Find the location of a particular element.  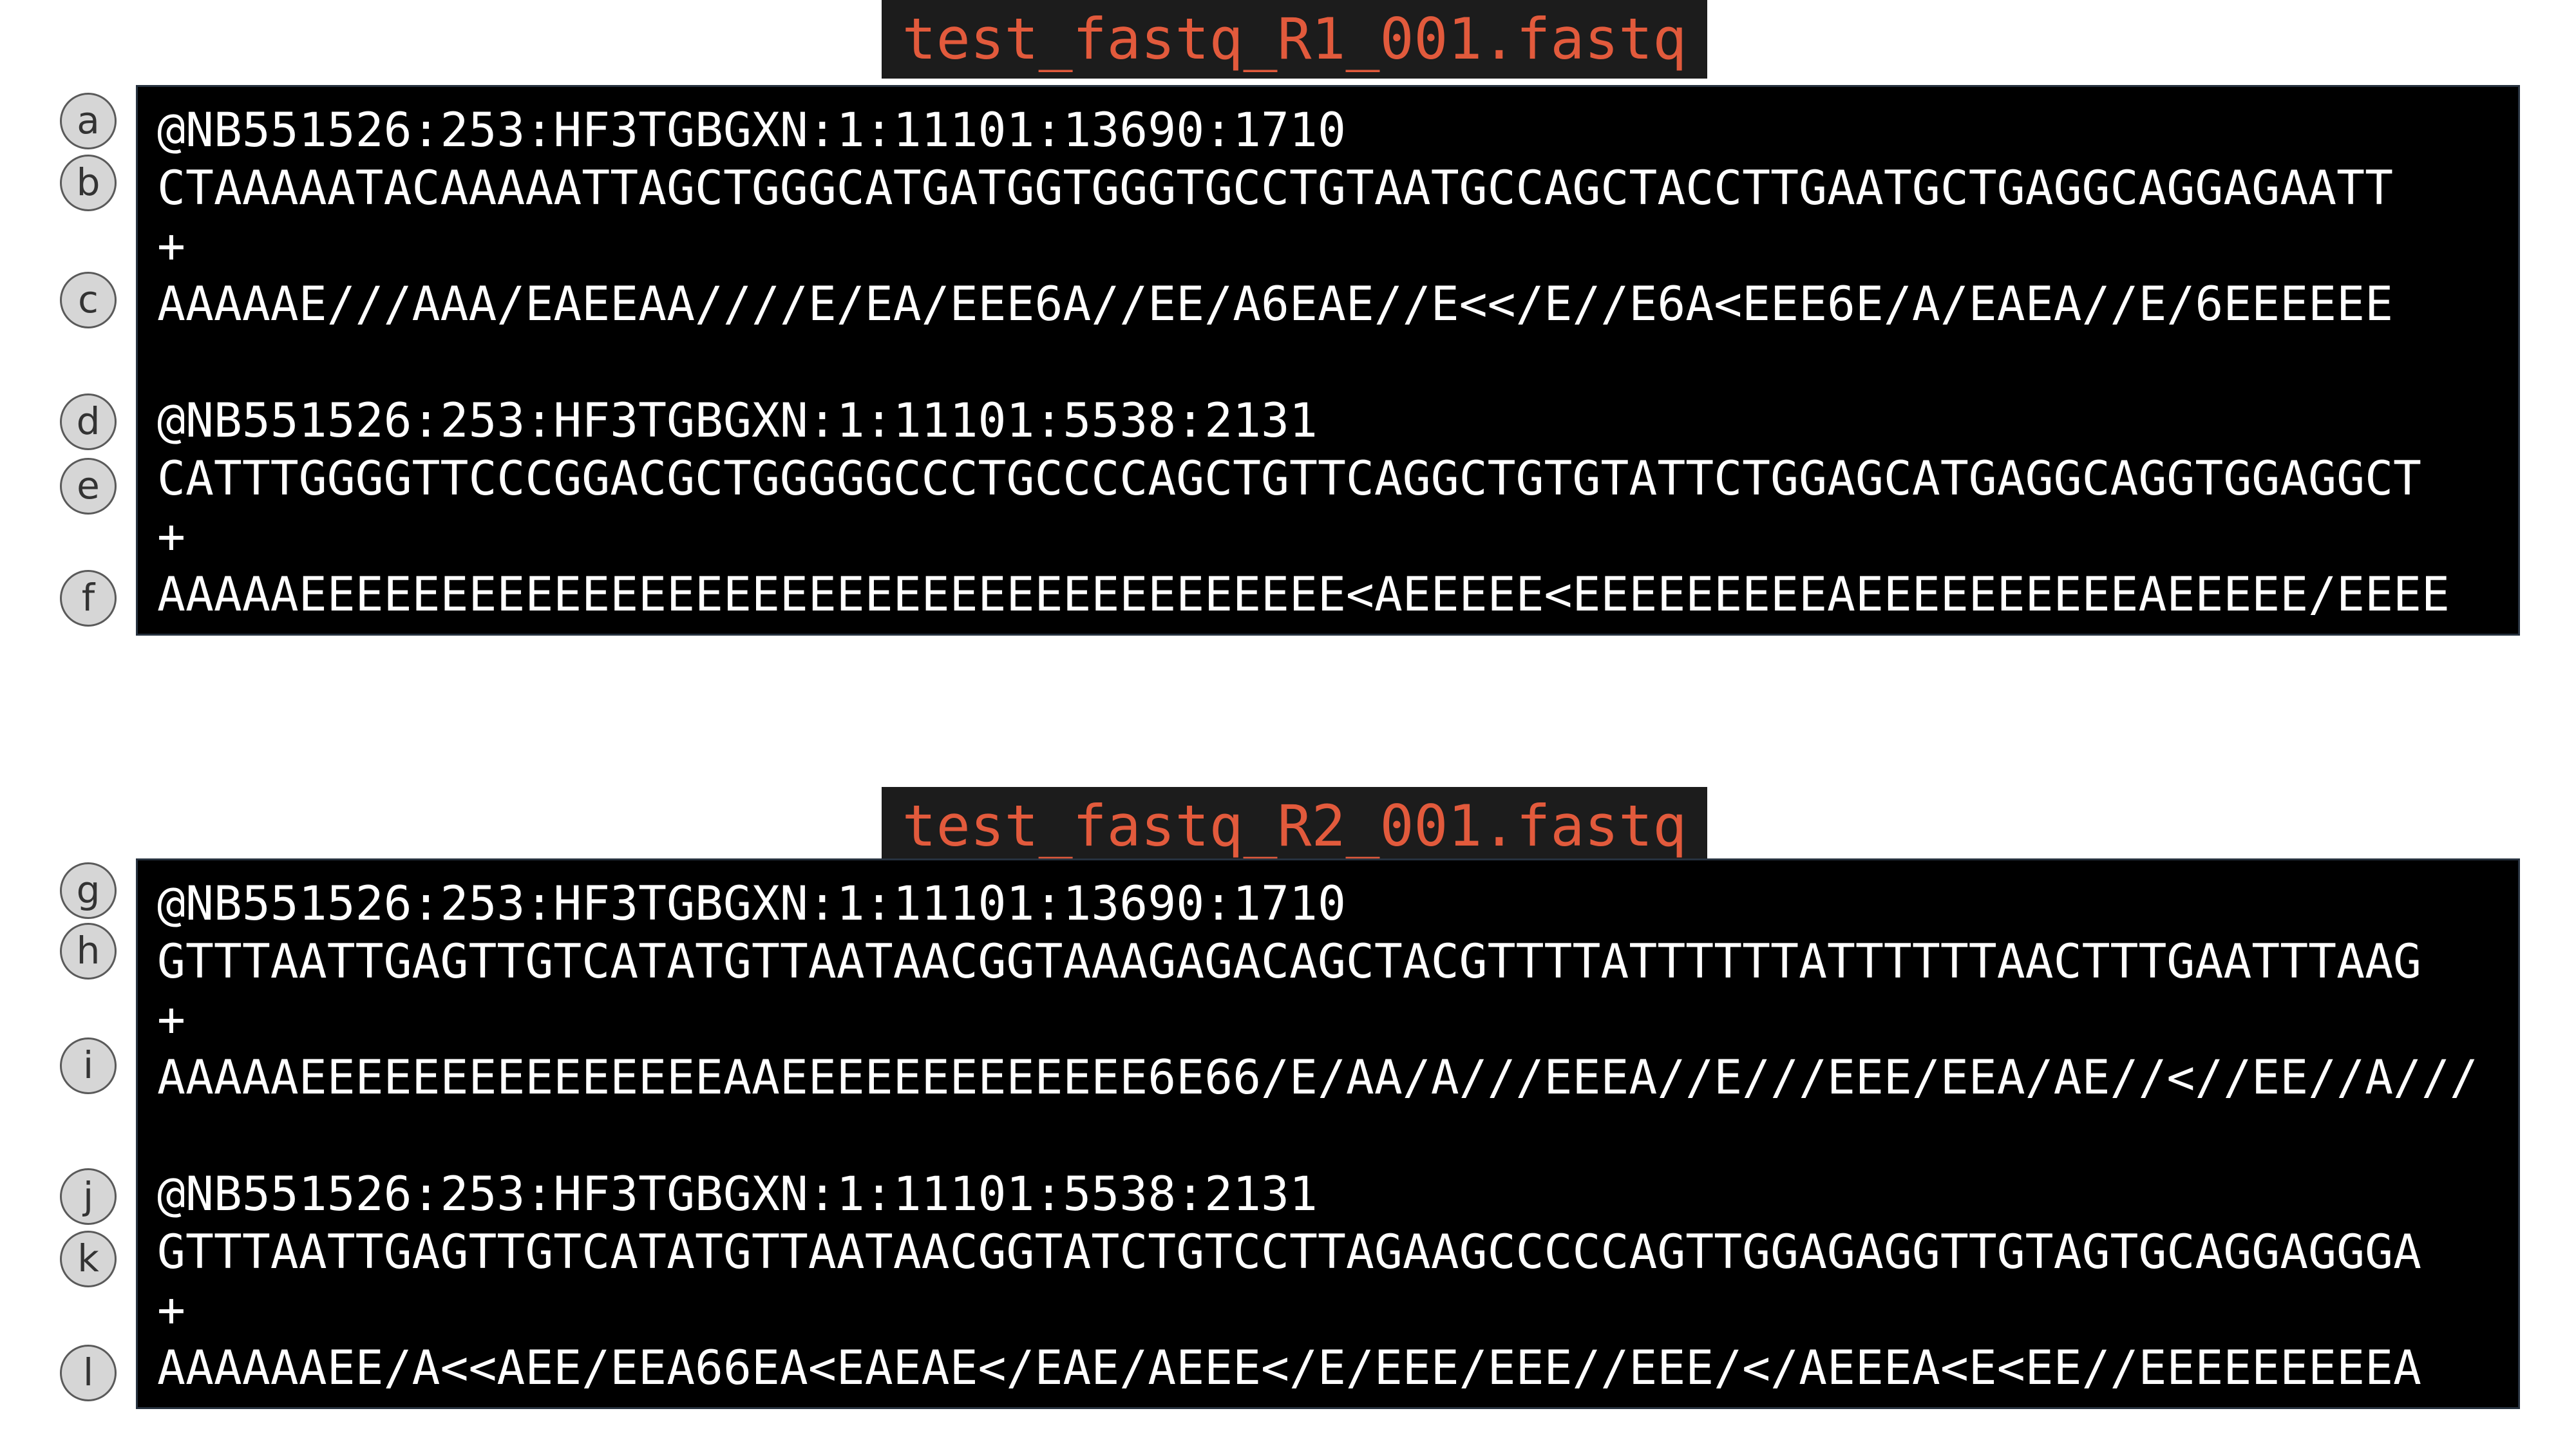

line-marker-h: h is located at coordinates (88, 951).